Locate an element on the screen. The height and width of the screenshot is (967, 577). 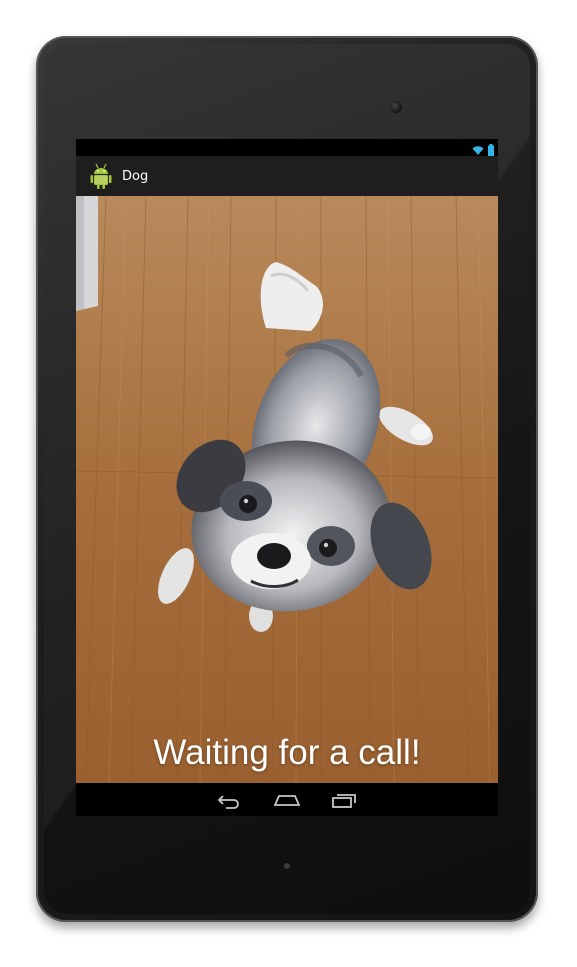
recents-icon is located at coordinates (345, 800).